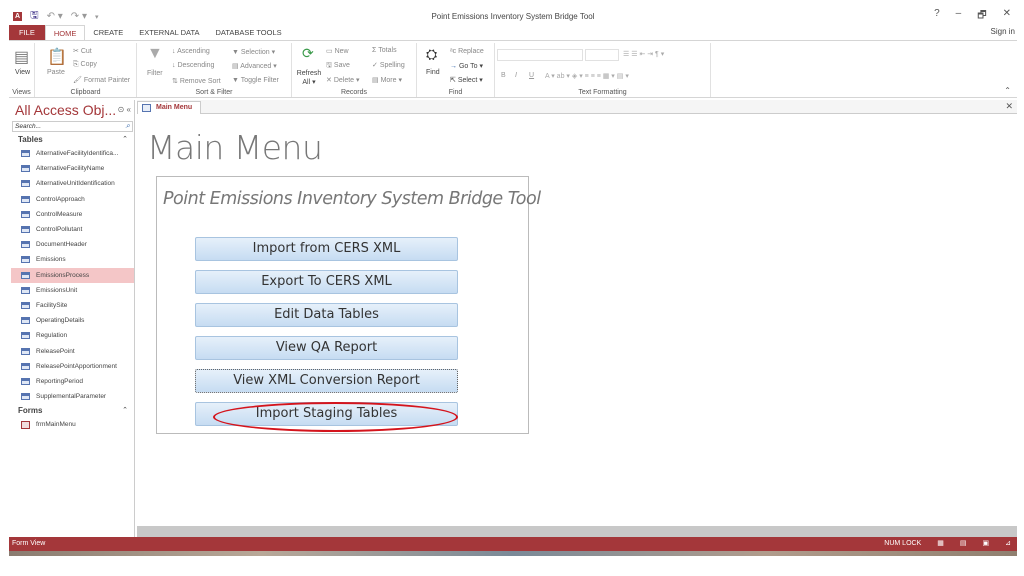  What do you see at coordinates (937, 16) in the screenshot?
I see `help-button: ?` at bounding box center [937, 16].